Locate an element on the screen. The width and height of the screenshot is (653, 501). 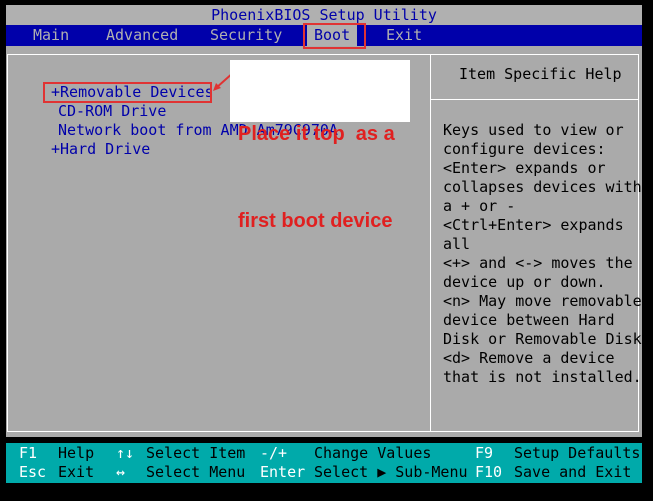
menu-exit: Exit is located at coordinates (404, 35).